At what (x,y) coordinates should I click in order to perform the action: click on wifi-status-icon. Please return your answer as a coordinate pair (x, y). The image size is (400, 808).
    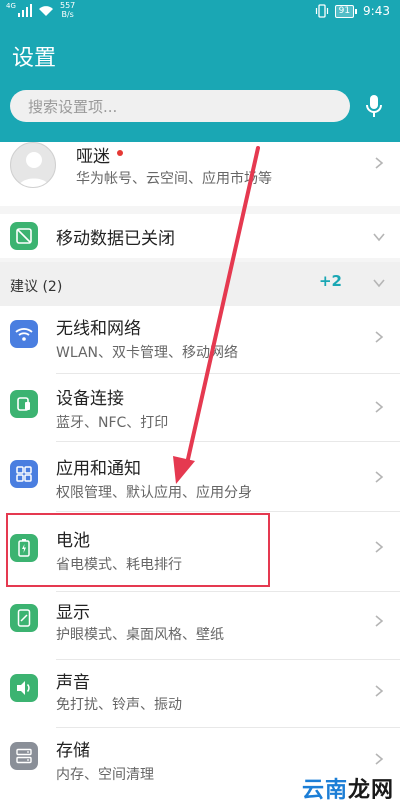
    Looking at the image, I should click on (45, 11).